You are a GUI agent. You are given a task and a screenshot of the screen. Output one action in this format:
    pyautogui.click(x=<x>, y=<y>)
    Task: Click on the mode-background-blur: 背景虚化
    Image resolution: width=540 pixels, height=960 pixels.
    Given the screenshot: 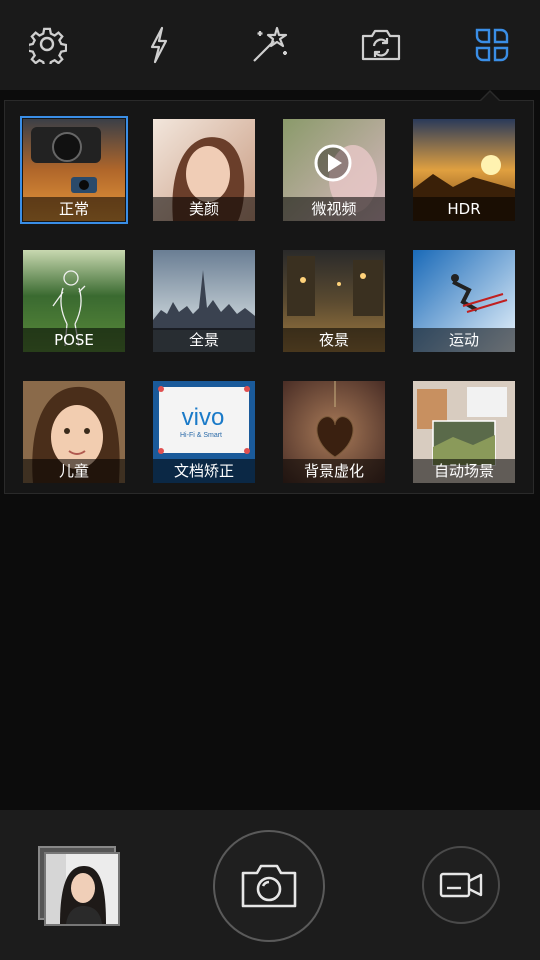 What is the action you would take?
    pyautogui.click(x=334, y=432)
    